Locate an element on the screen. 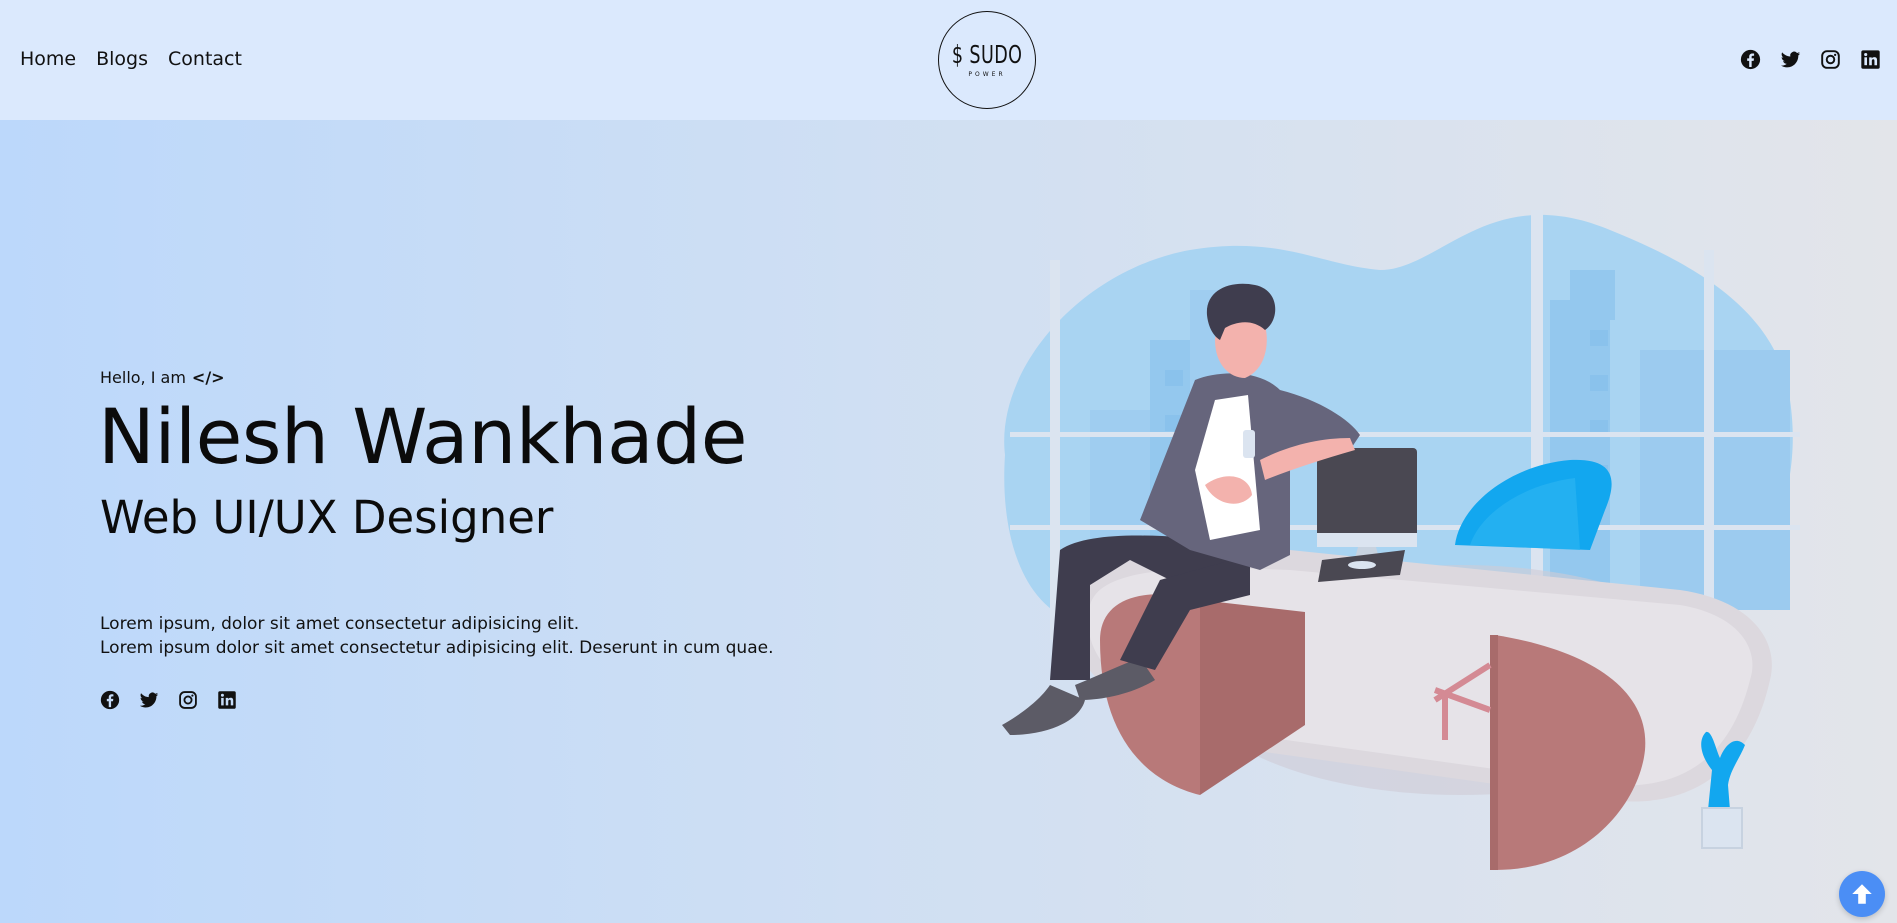  logo-text: $ SUDO is located at coordinates (987, 54).